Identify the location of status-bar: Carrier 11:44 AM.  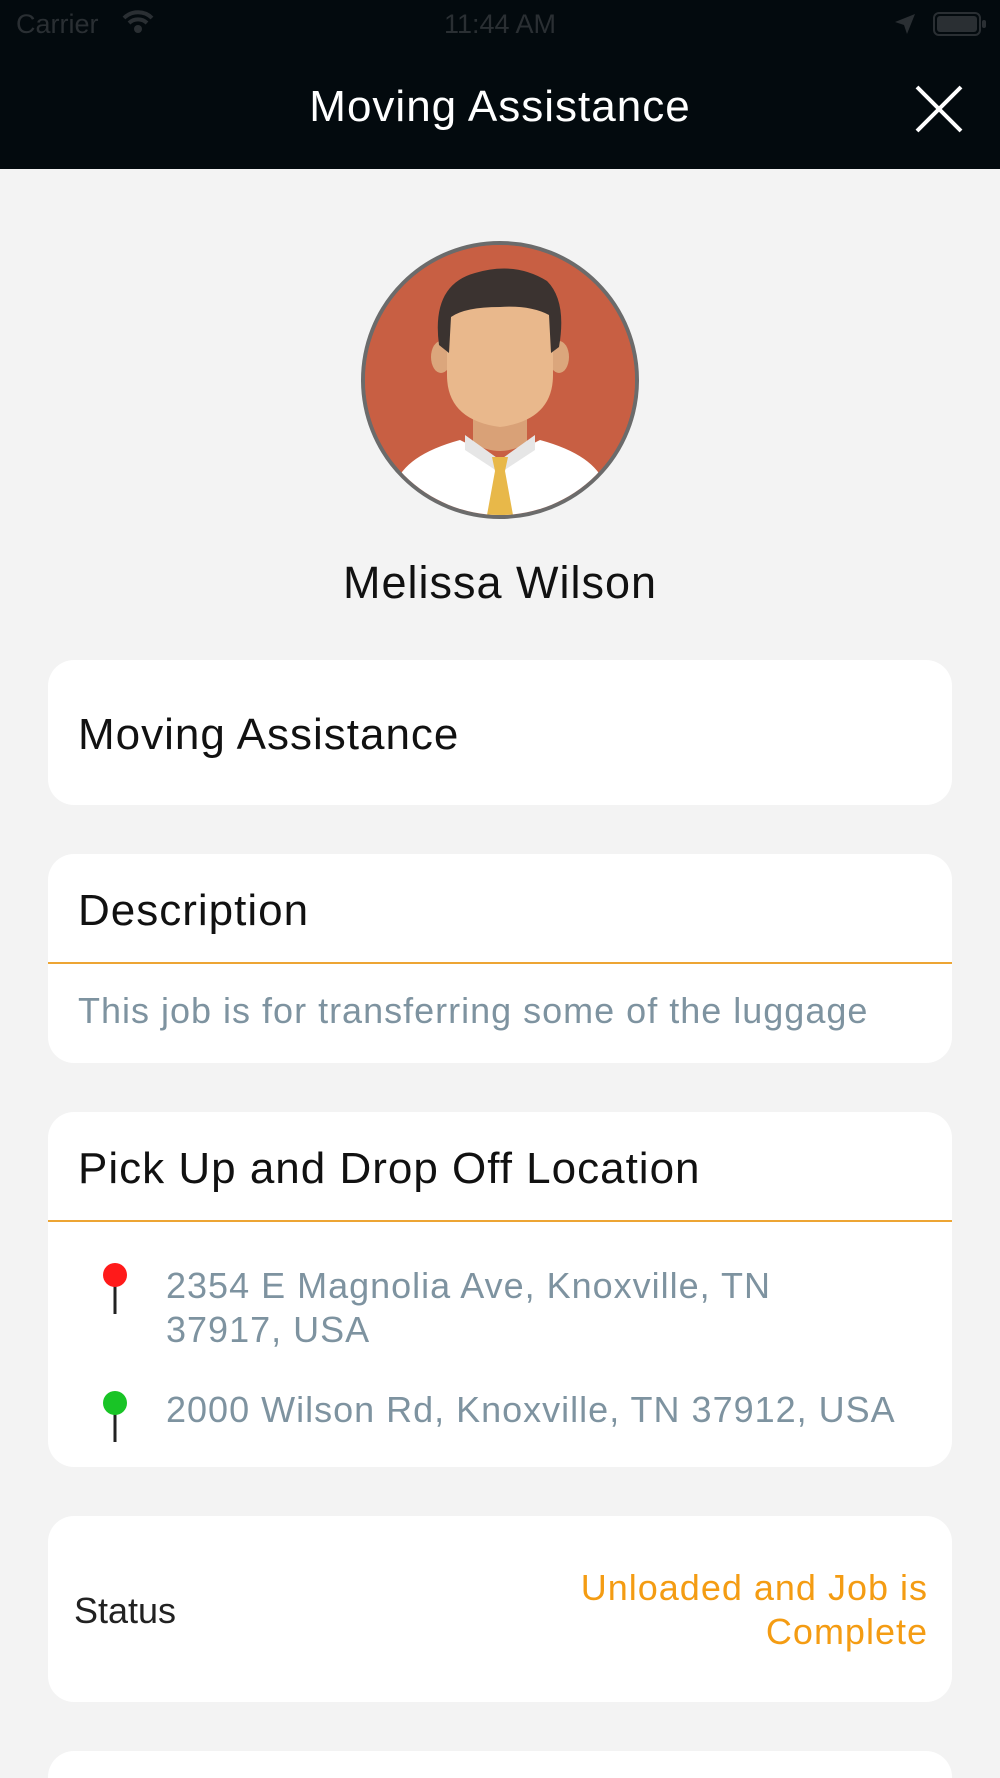
(500, 25).